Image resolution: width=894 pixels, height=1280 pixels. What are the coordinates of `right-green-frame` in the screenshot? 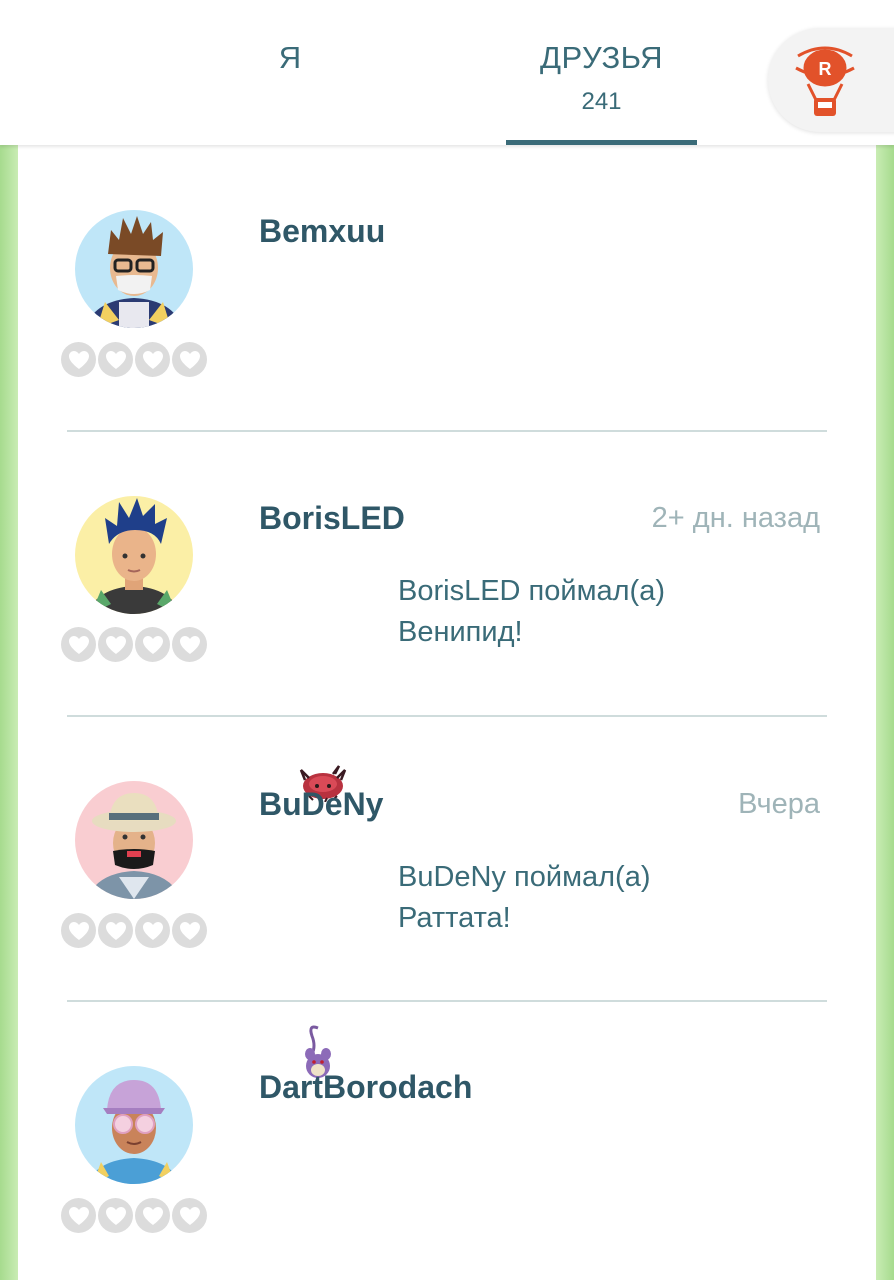 It's located at (885, 712).